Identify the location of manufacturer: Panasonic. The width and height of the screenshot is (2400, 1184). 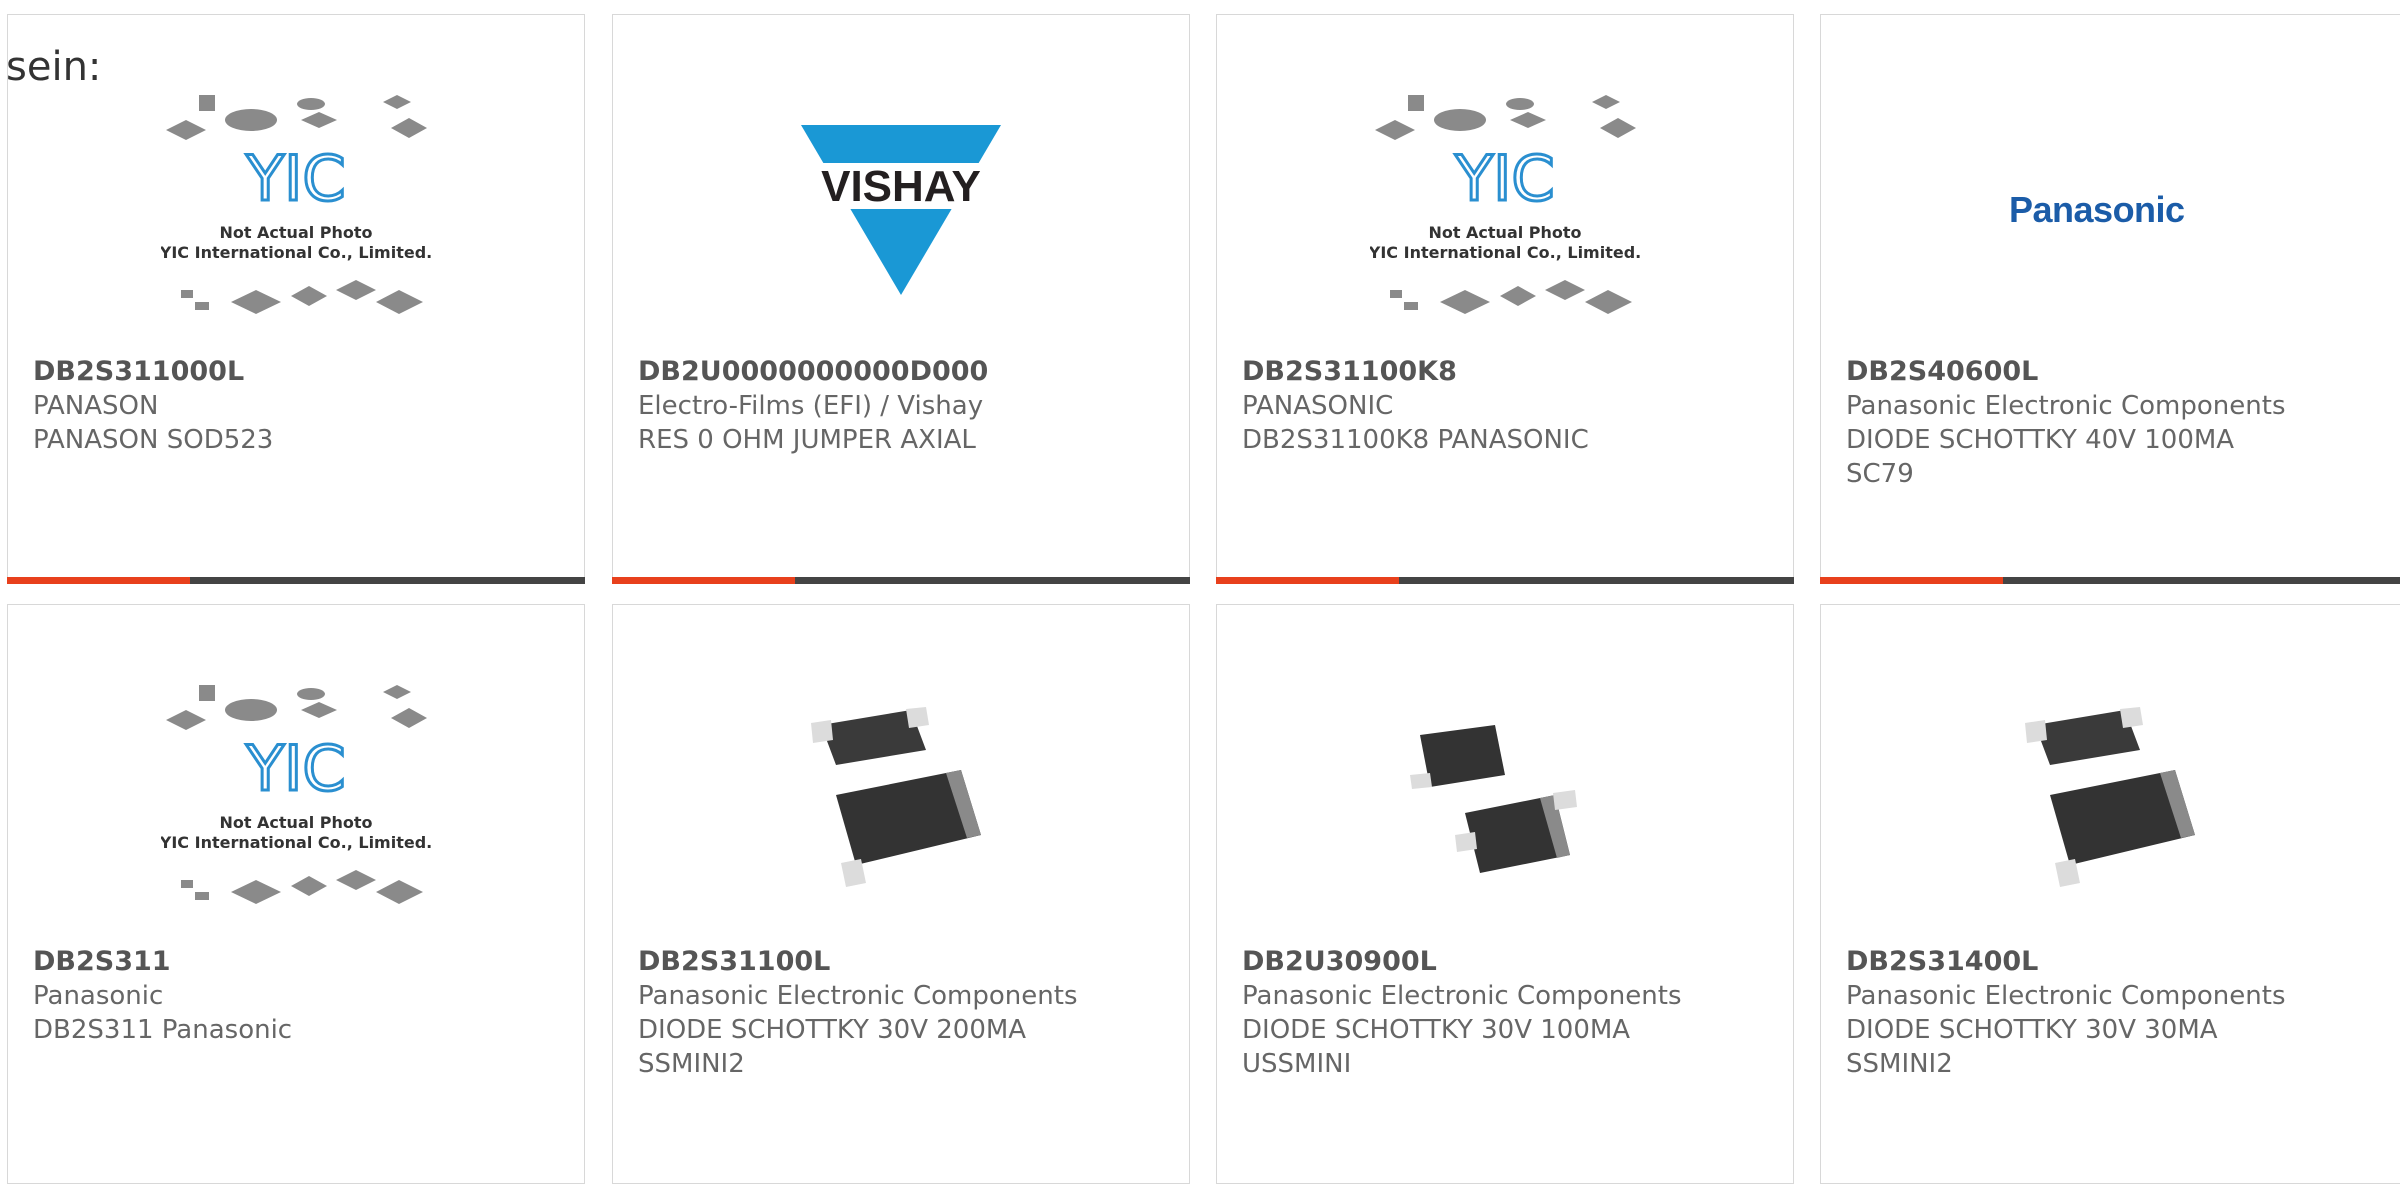
(98, 996).